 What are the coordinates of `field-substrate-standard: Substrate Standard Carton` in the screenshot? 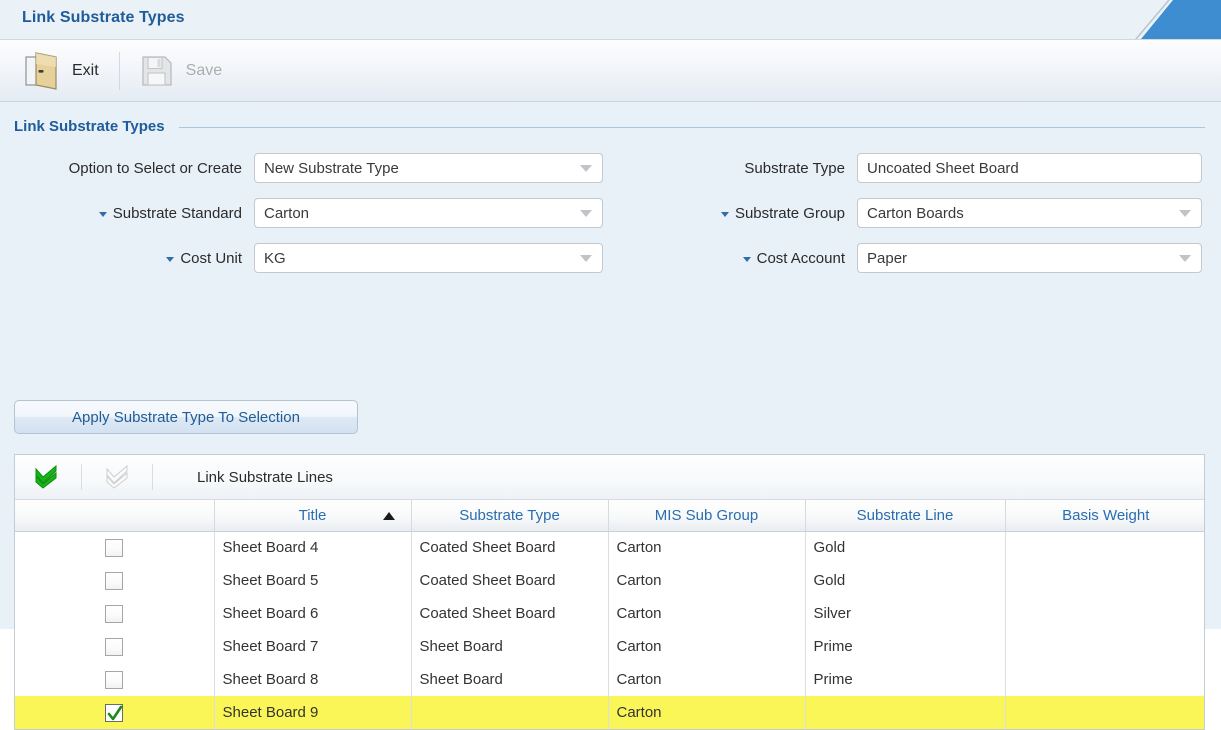 It's located at (301, 213).